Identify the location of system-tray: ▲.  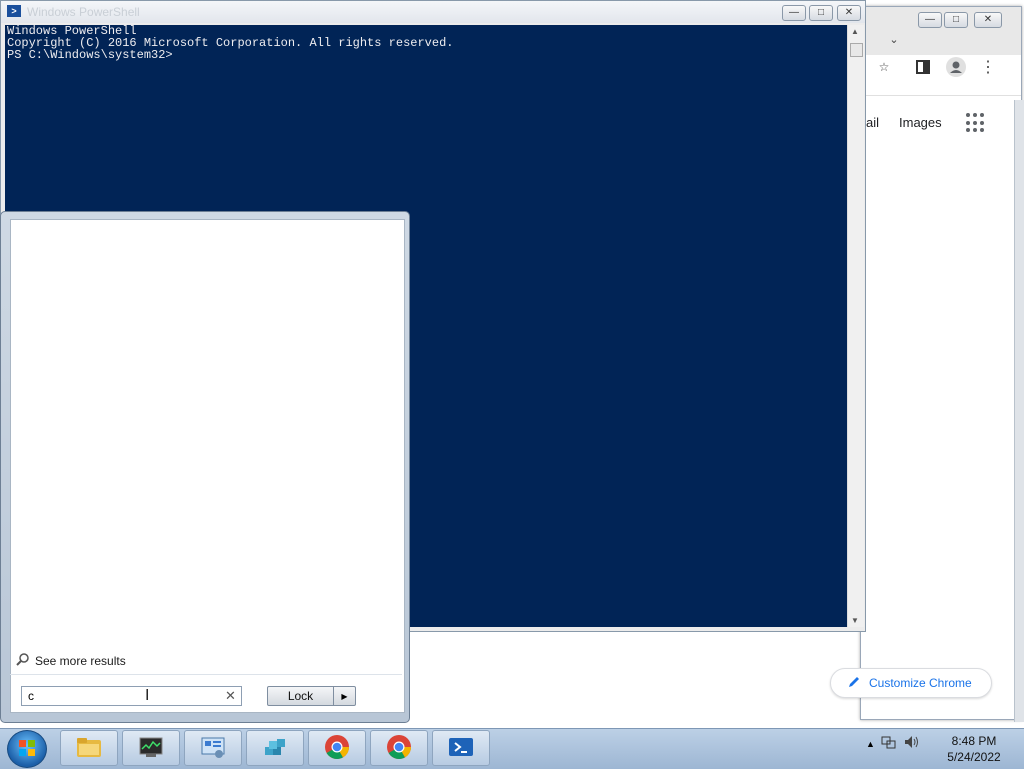
(892, 743).